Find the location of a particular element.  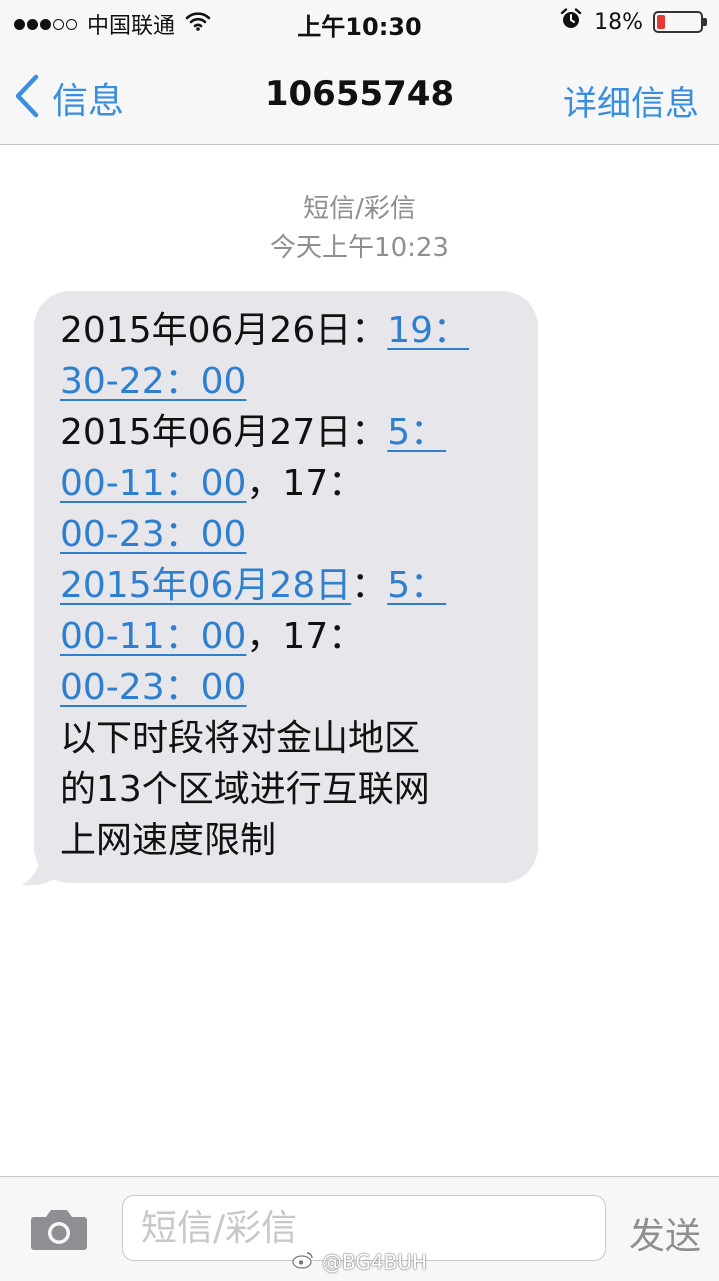

message-line: 30-22：00 is located at coordinates (287, 381).